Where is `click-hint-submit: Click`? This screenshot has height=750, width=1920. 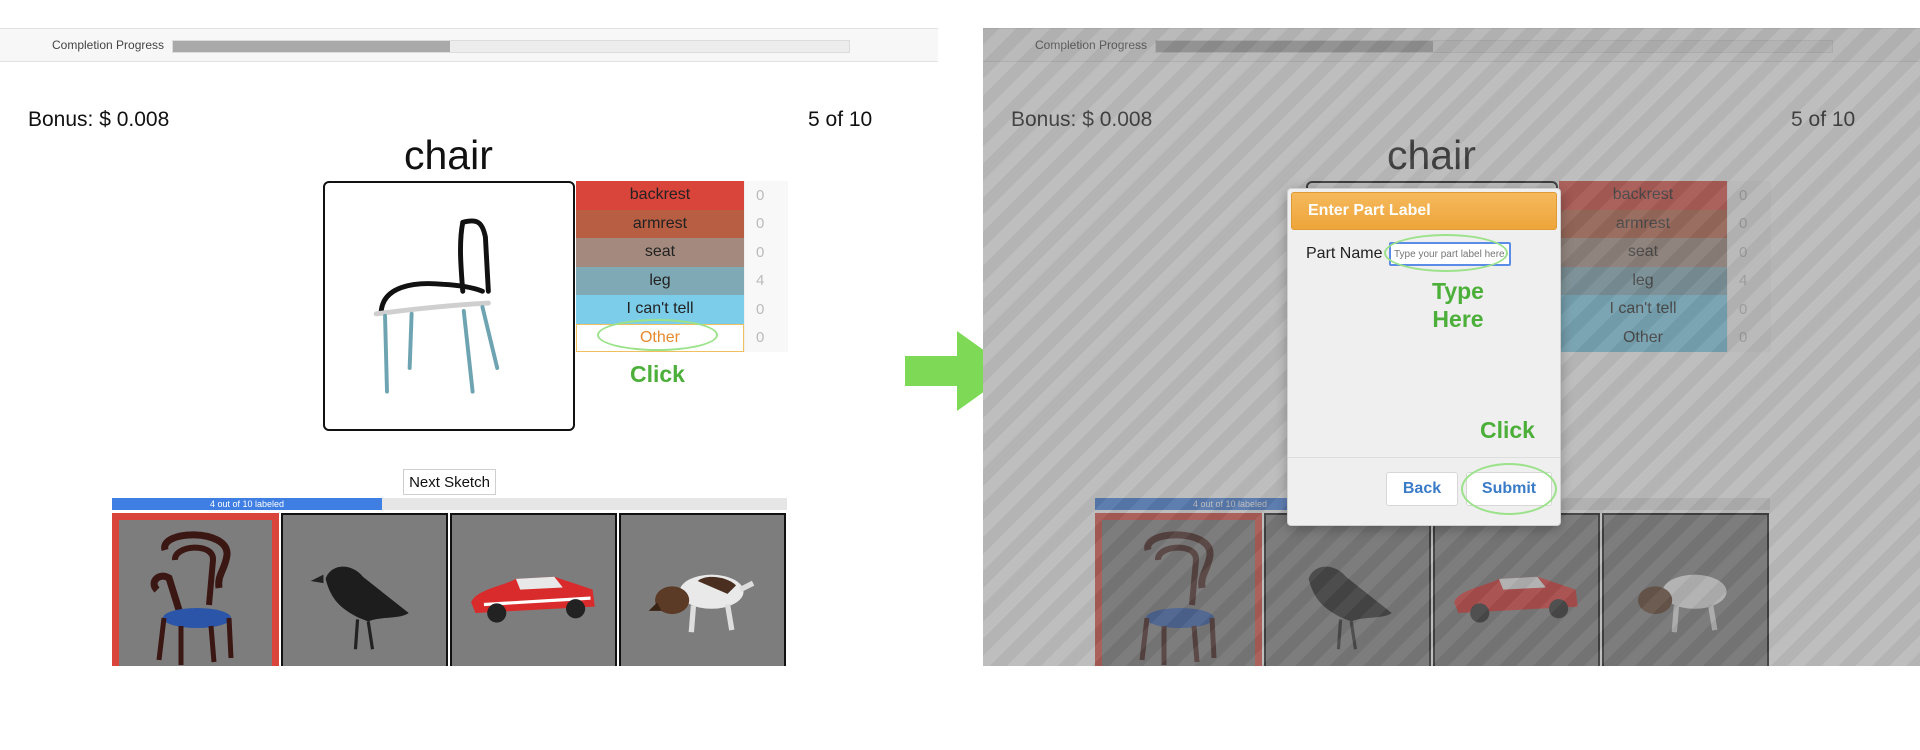 click-hint-submit: Click is located at coordinates (1507, 430).